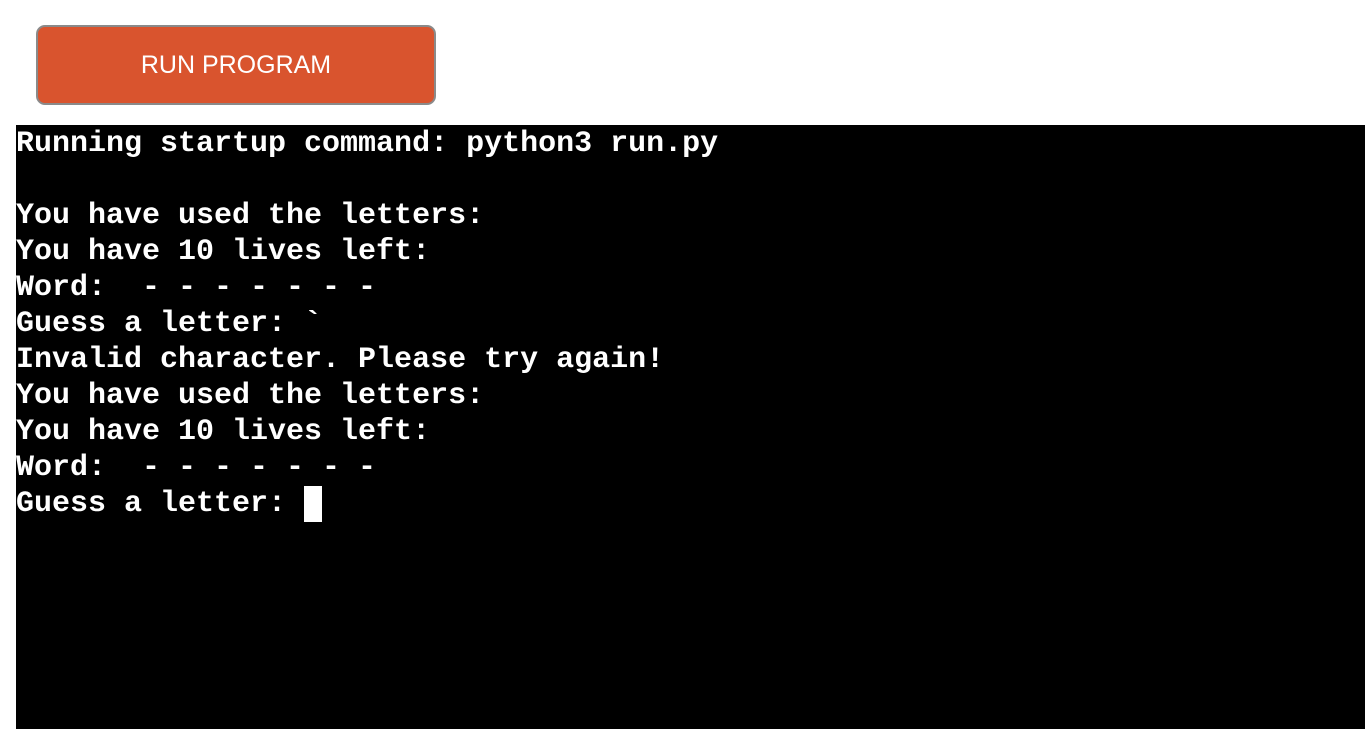 The image size is (1365, 729). What do you see at coordinates (313, 504) in the screenshot?
I see `terminal-cursor` at bounding box center [313, 504].